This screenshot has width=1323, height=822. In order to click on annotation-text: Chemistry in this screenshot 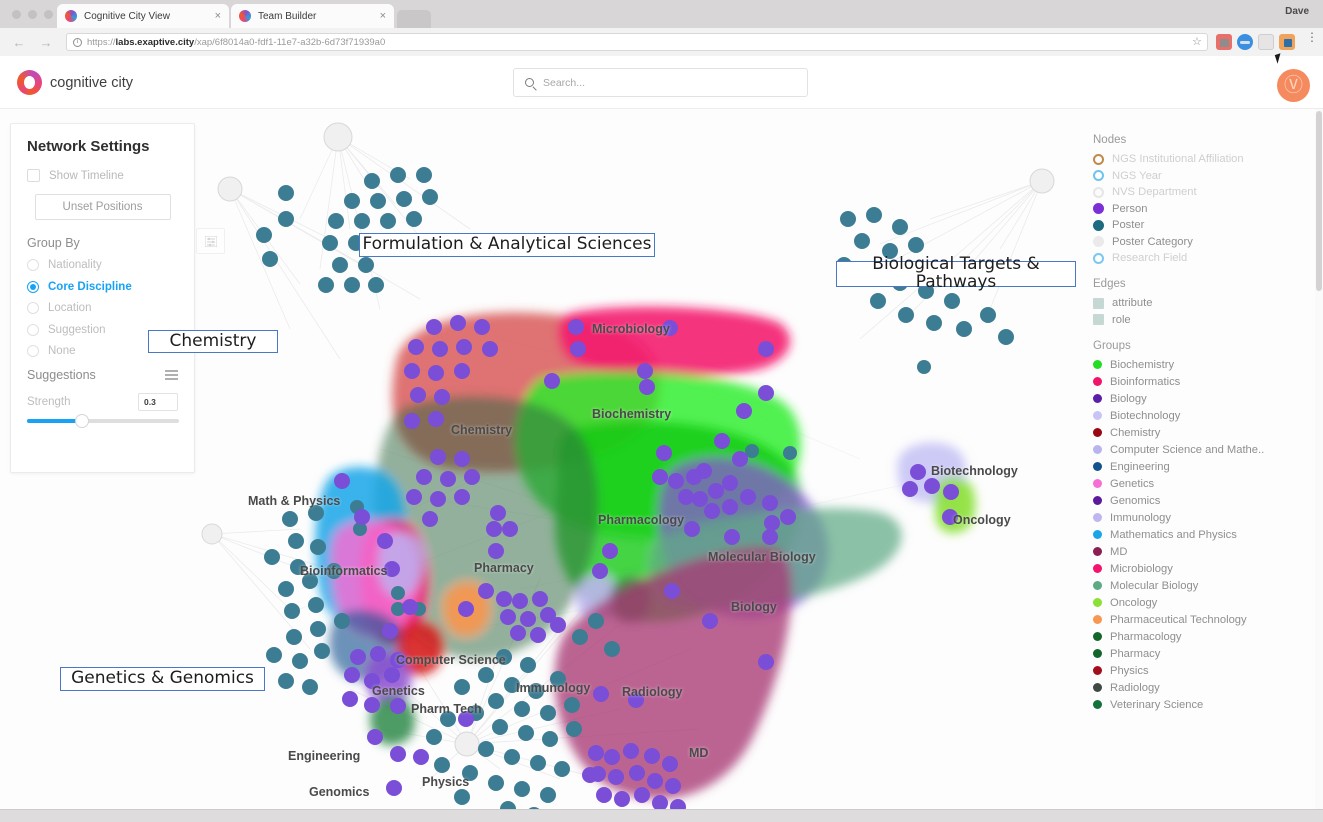, I will do `click(213, 340)`.